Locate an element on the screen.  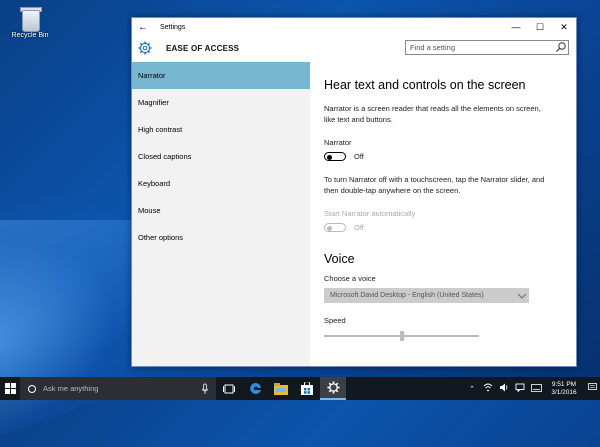
window-title: Settings is located at coordinates (173, 27).